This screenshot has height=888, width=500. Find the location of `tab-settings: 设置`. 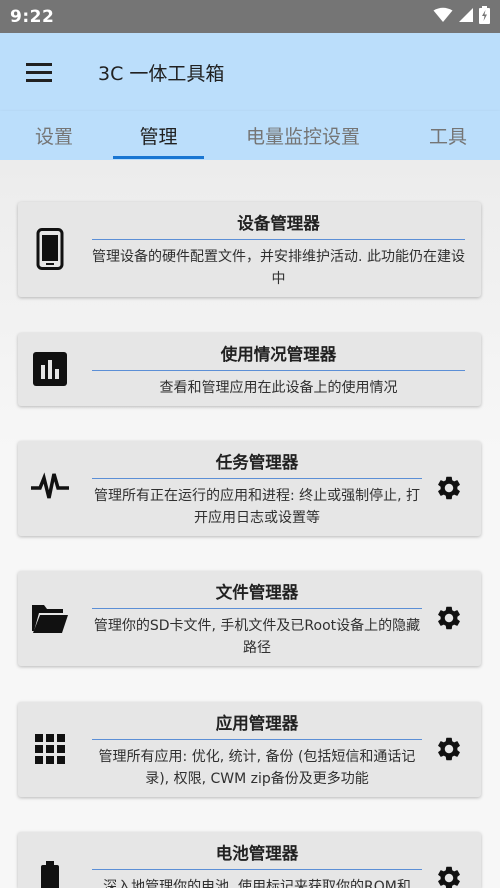

tab-settings: 设置 is located at coordinates (54, 135).